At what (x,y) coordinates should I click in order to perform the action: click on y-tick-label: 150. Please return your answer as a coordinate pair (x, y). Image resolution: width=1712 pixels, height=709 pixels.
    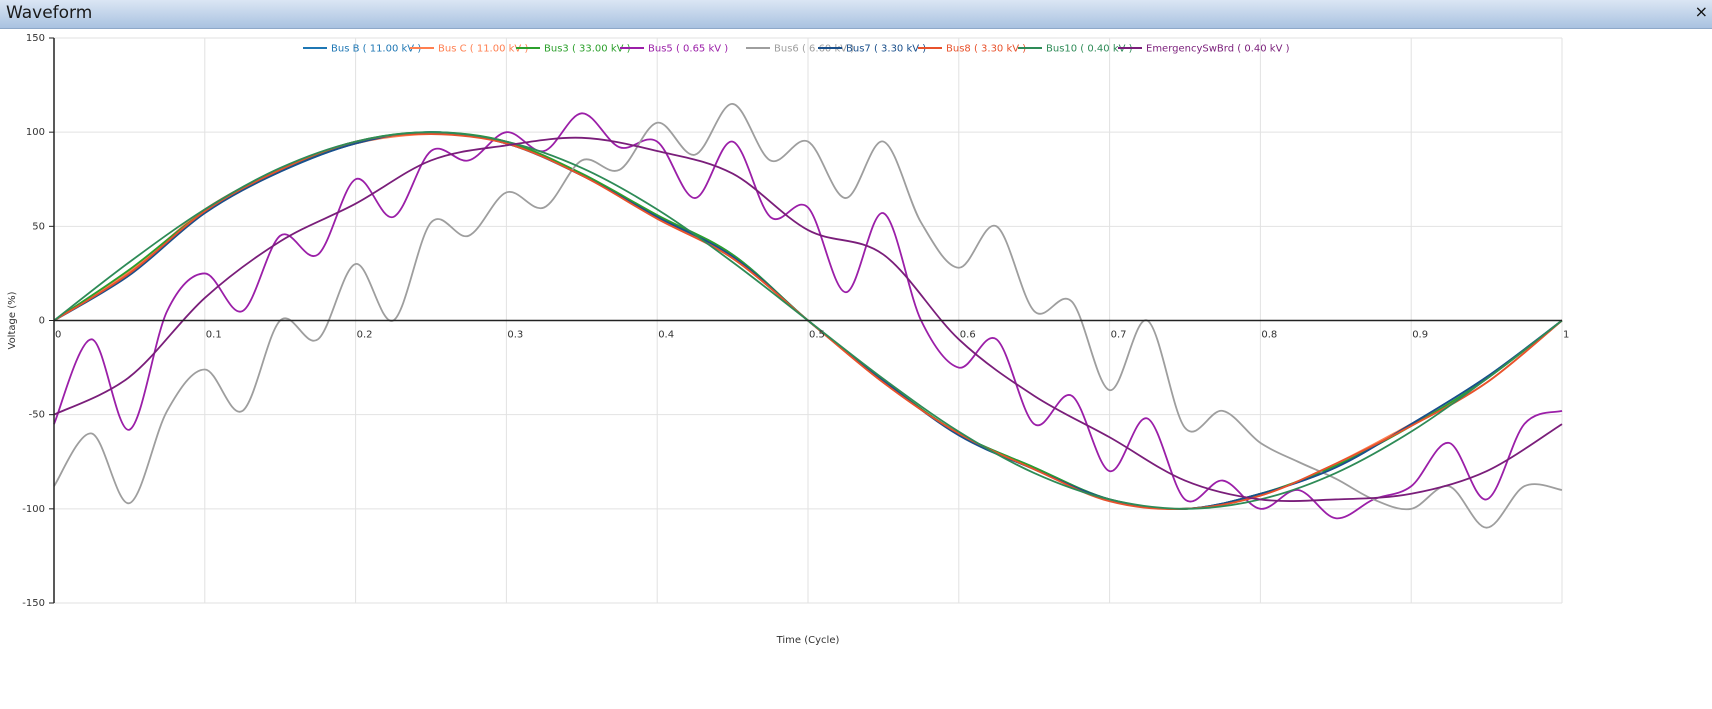
    Looking at the image, I should click on (35, 38).